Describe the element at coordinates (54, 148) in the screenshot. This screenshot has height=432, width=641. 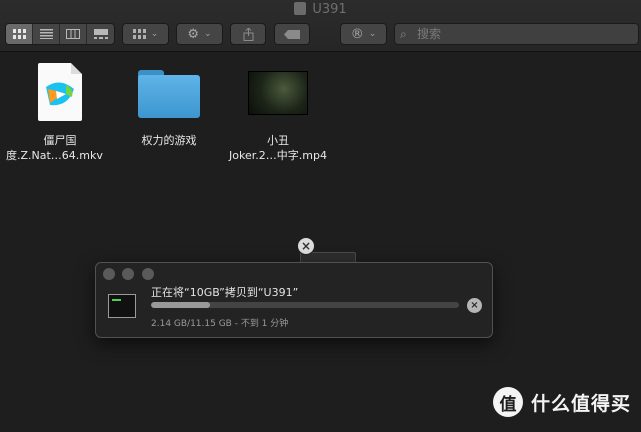
I see `file-item-mkv: 僵尸国 度.Z.Nat…64.mkv` at that location.